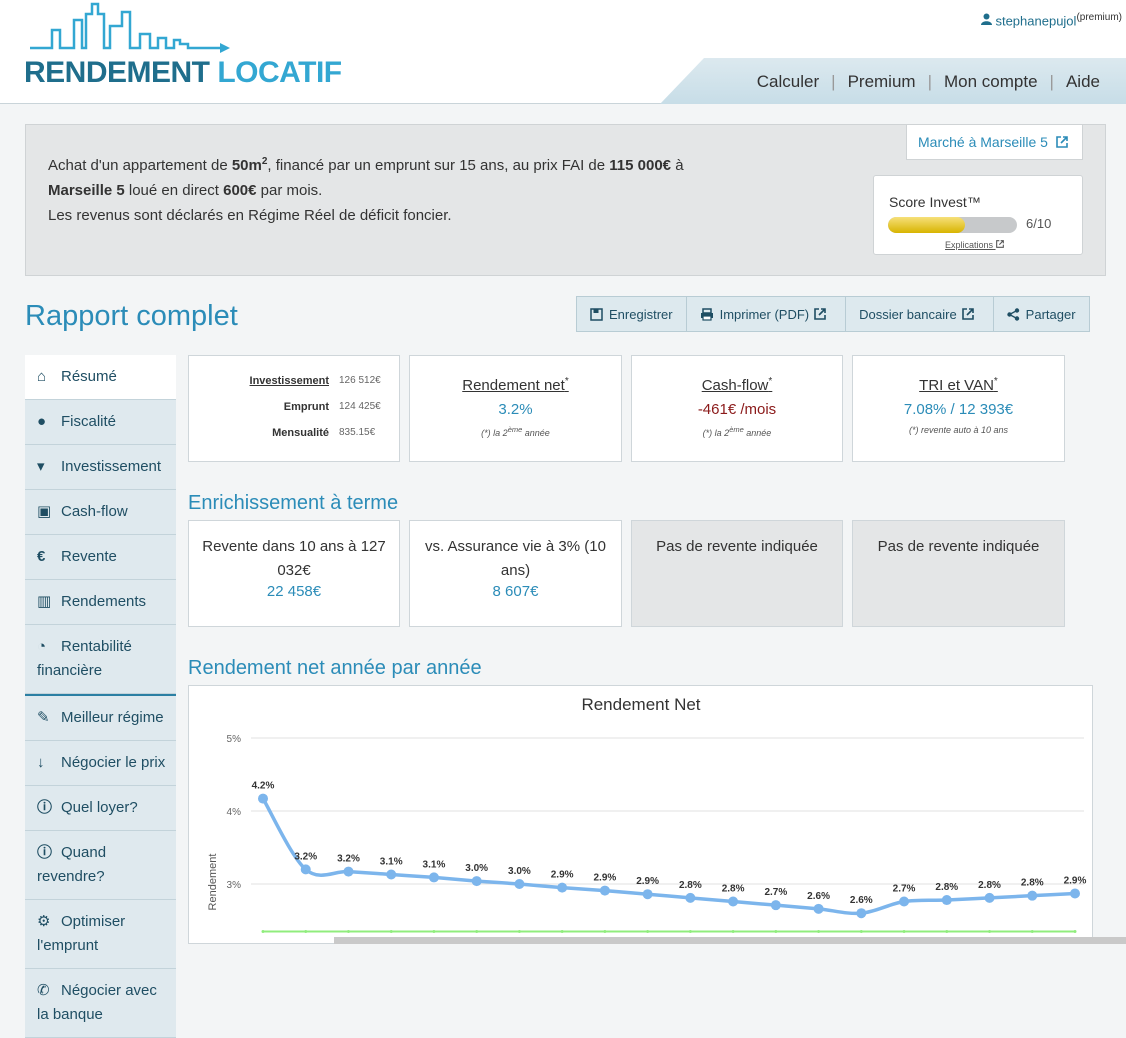  I want to click on sidebar-item-negocier-banque: ✆ Négocier avec la banque, so click(100, 1003).